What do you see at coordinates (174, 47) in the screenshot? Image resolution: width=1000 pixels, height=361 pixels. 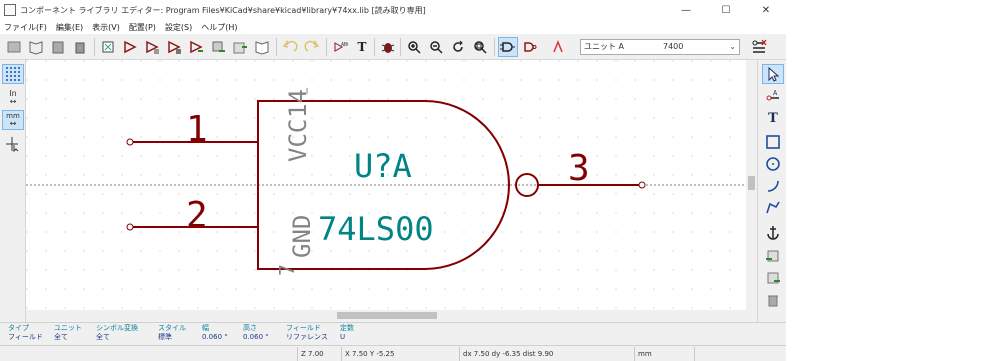 I see `save-part-icon` at bounding box center [174, 47].